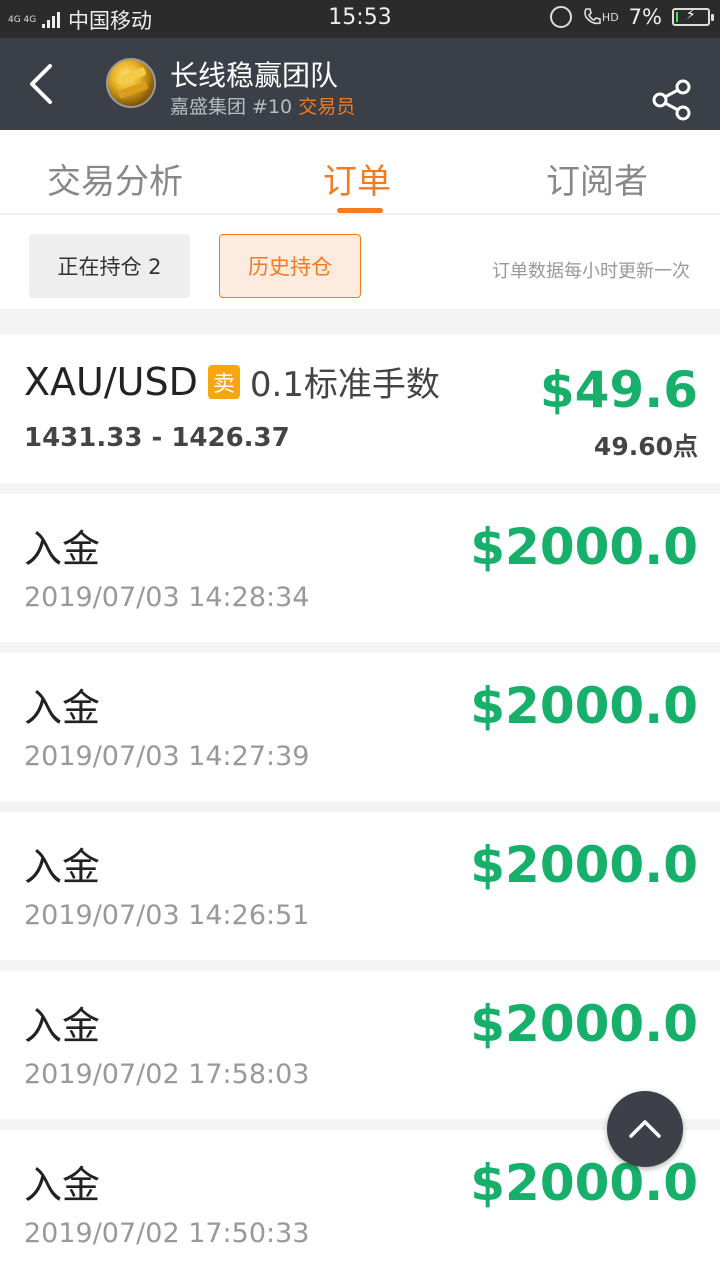 The height and width of the screenshot is (1280, 720). Describe the element at coordinates (327, 107) in the screenshot. I see `team-role: 交易员` at that location.